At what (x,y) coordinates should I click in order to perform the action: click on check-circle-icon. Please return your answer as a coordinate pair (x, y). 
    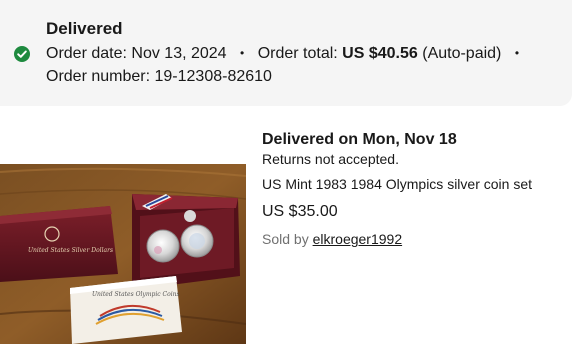
    Looking at the image, I should click on (22, 54).